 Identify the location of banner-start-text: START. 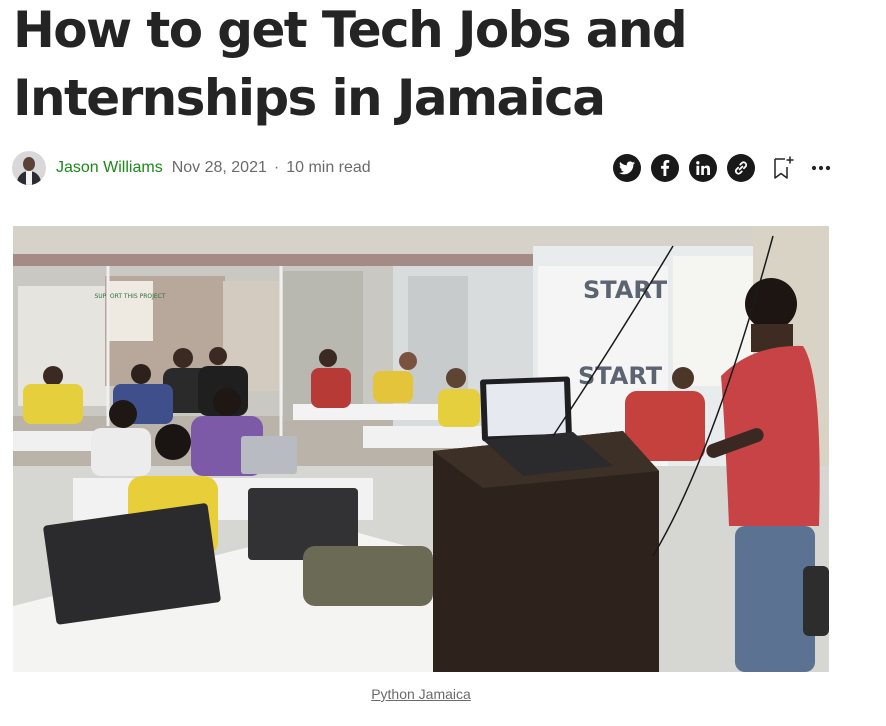
(625, 290).